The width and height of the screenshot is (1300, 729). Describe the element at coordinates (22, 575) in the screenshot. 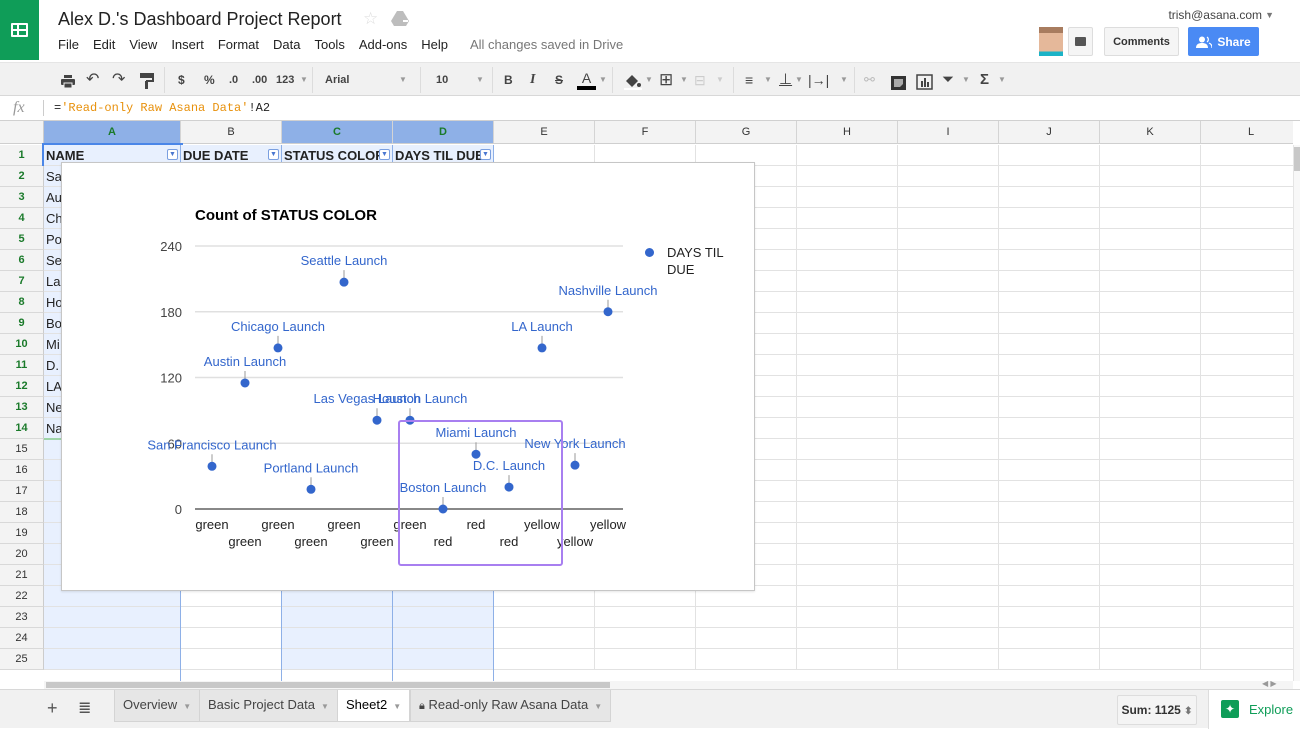

I see `row-header-21: 21` at that location.